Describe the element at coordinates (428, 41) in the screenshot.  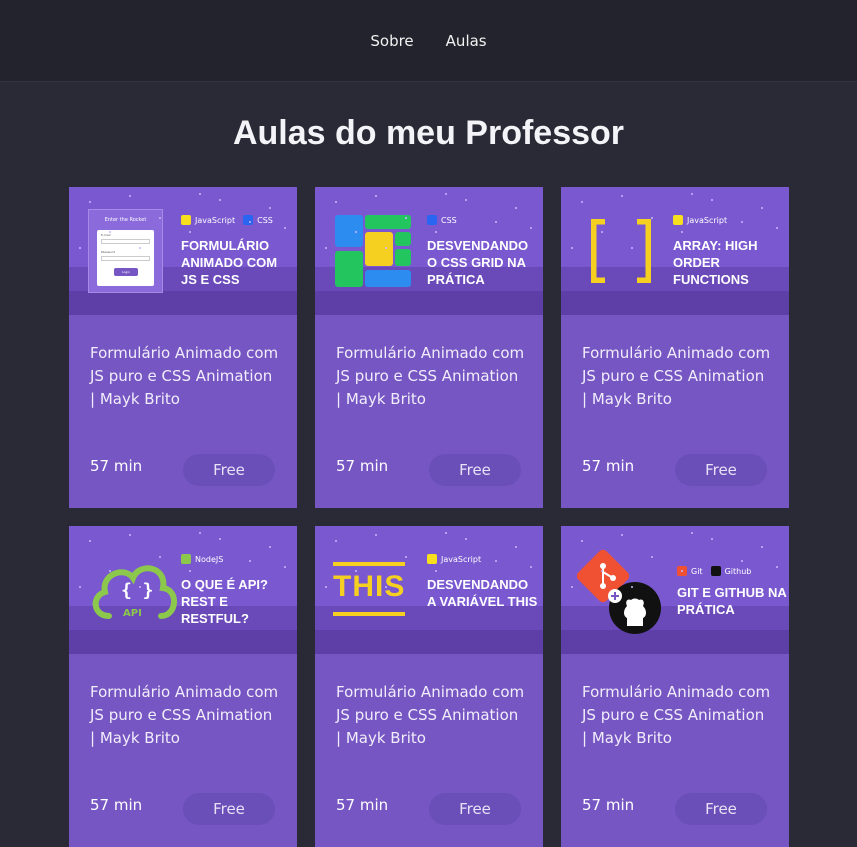
I see `top-nav: Sobre Aulas` at that location.